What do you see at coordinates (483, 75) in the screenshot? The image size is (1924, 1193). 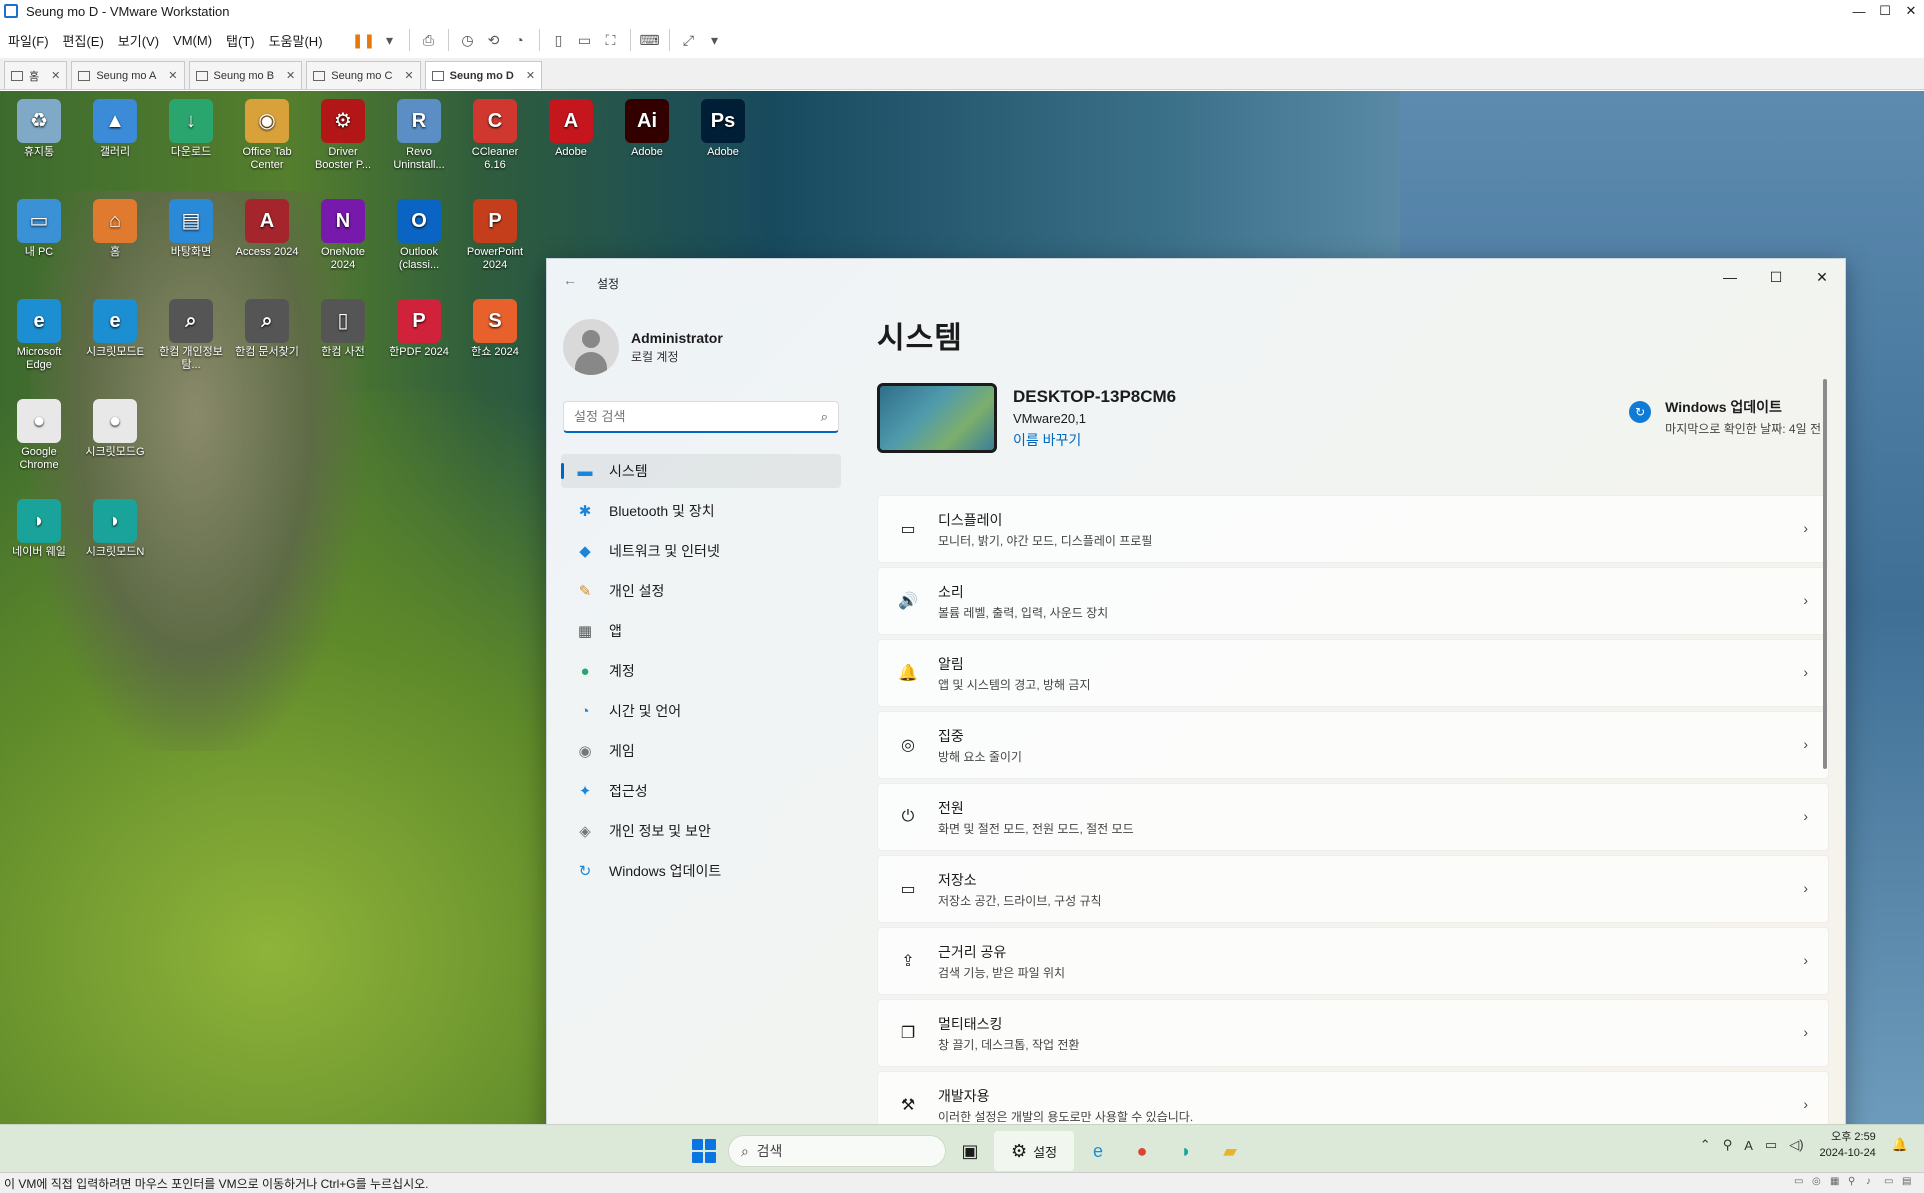 I see `tab-seung-mo-d: Seung mo D ✕` at bounding box center [483, 75].